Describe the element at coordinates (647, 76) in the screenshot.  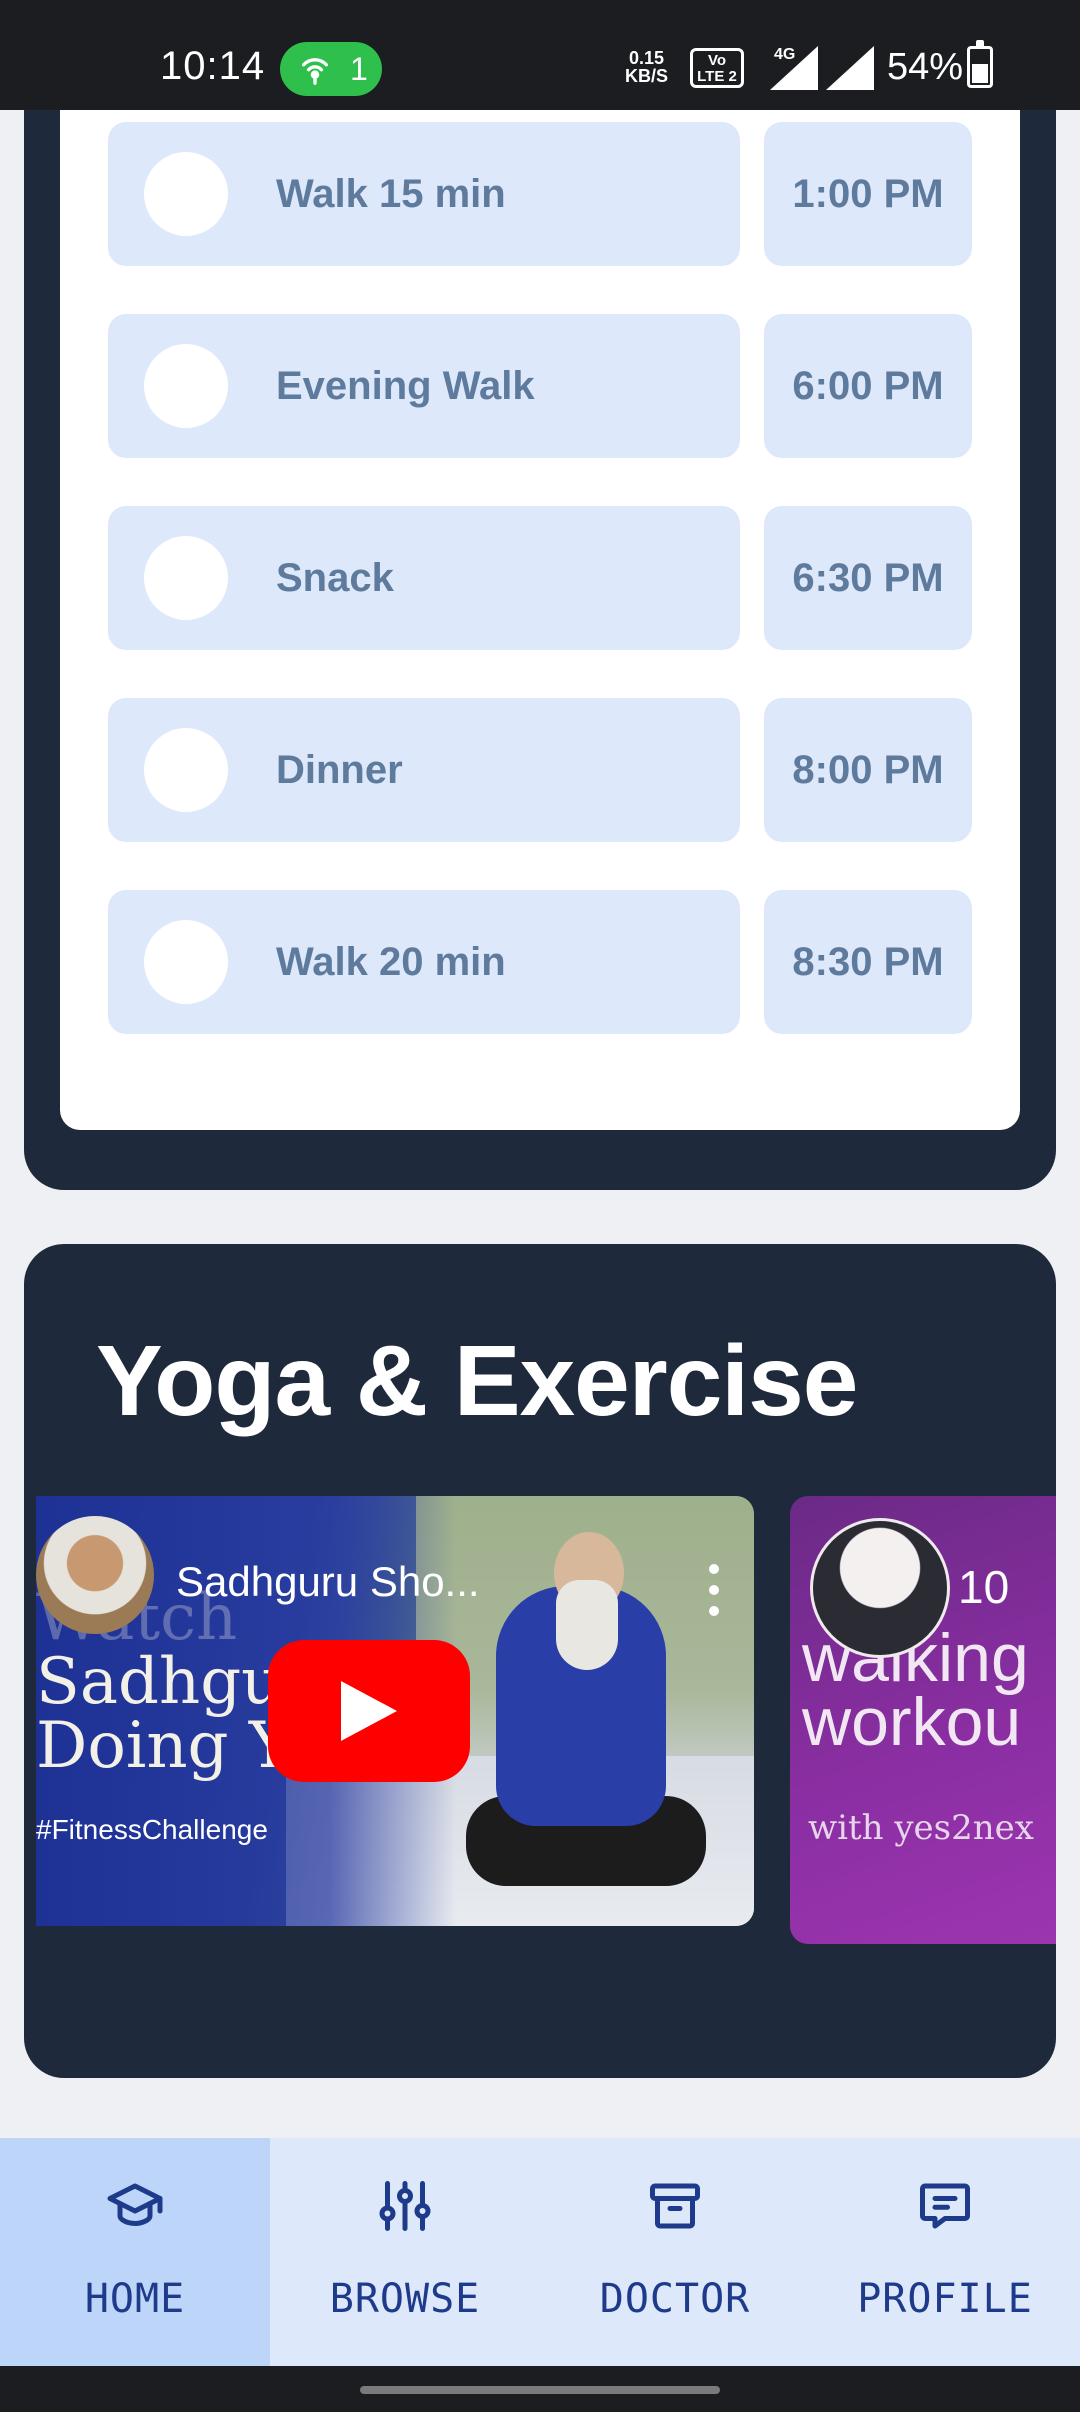
I see `network-speed-unit: KB/S` at that location.